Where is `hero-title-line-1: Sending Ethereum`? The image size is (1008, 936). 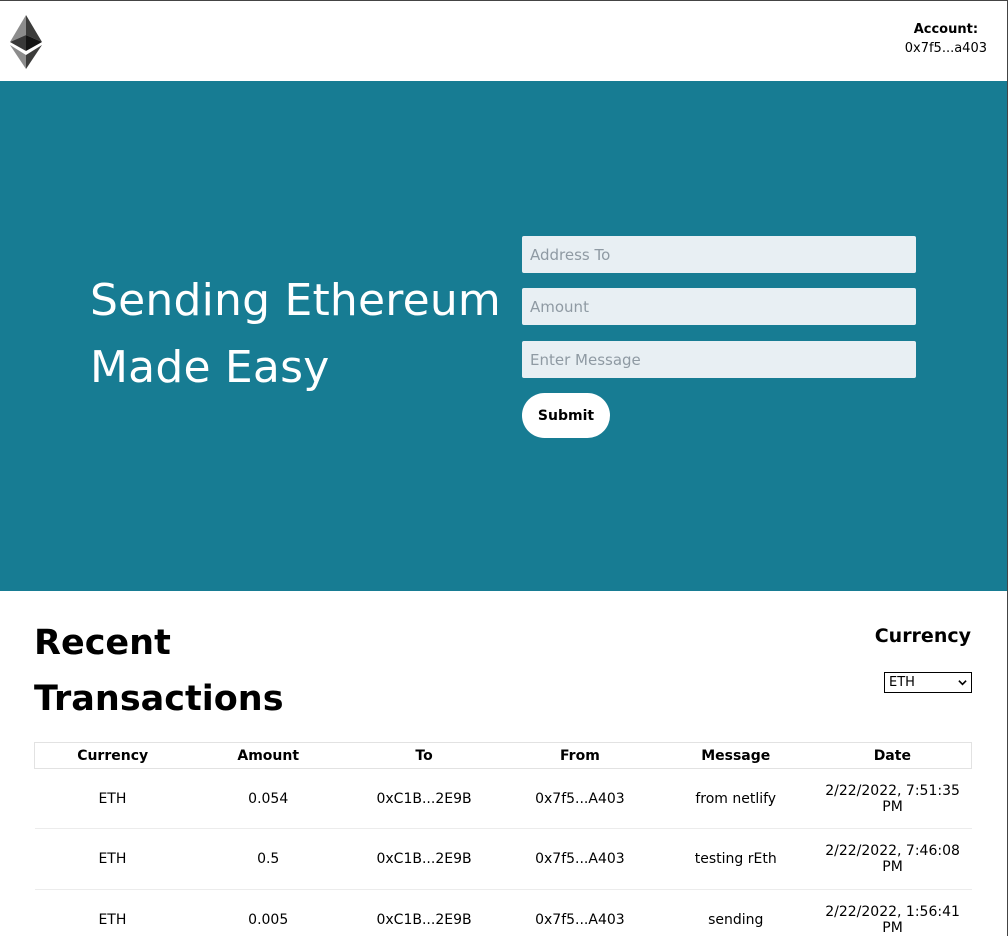 hero-title-line-1: Sending Ethereum is located at coordinates (295, 300).